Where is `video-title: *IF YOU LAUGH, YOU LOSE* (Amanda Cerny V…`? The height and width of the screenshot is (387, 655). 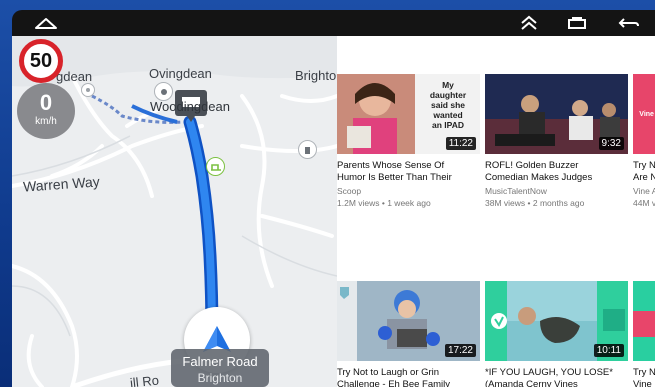 video-title: *IF YOU LAUGH, YOU LOSE* (Amanda Cerny V… is located at coordinates (556, 377).